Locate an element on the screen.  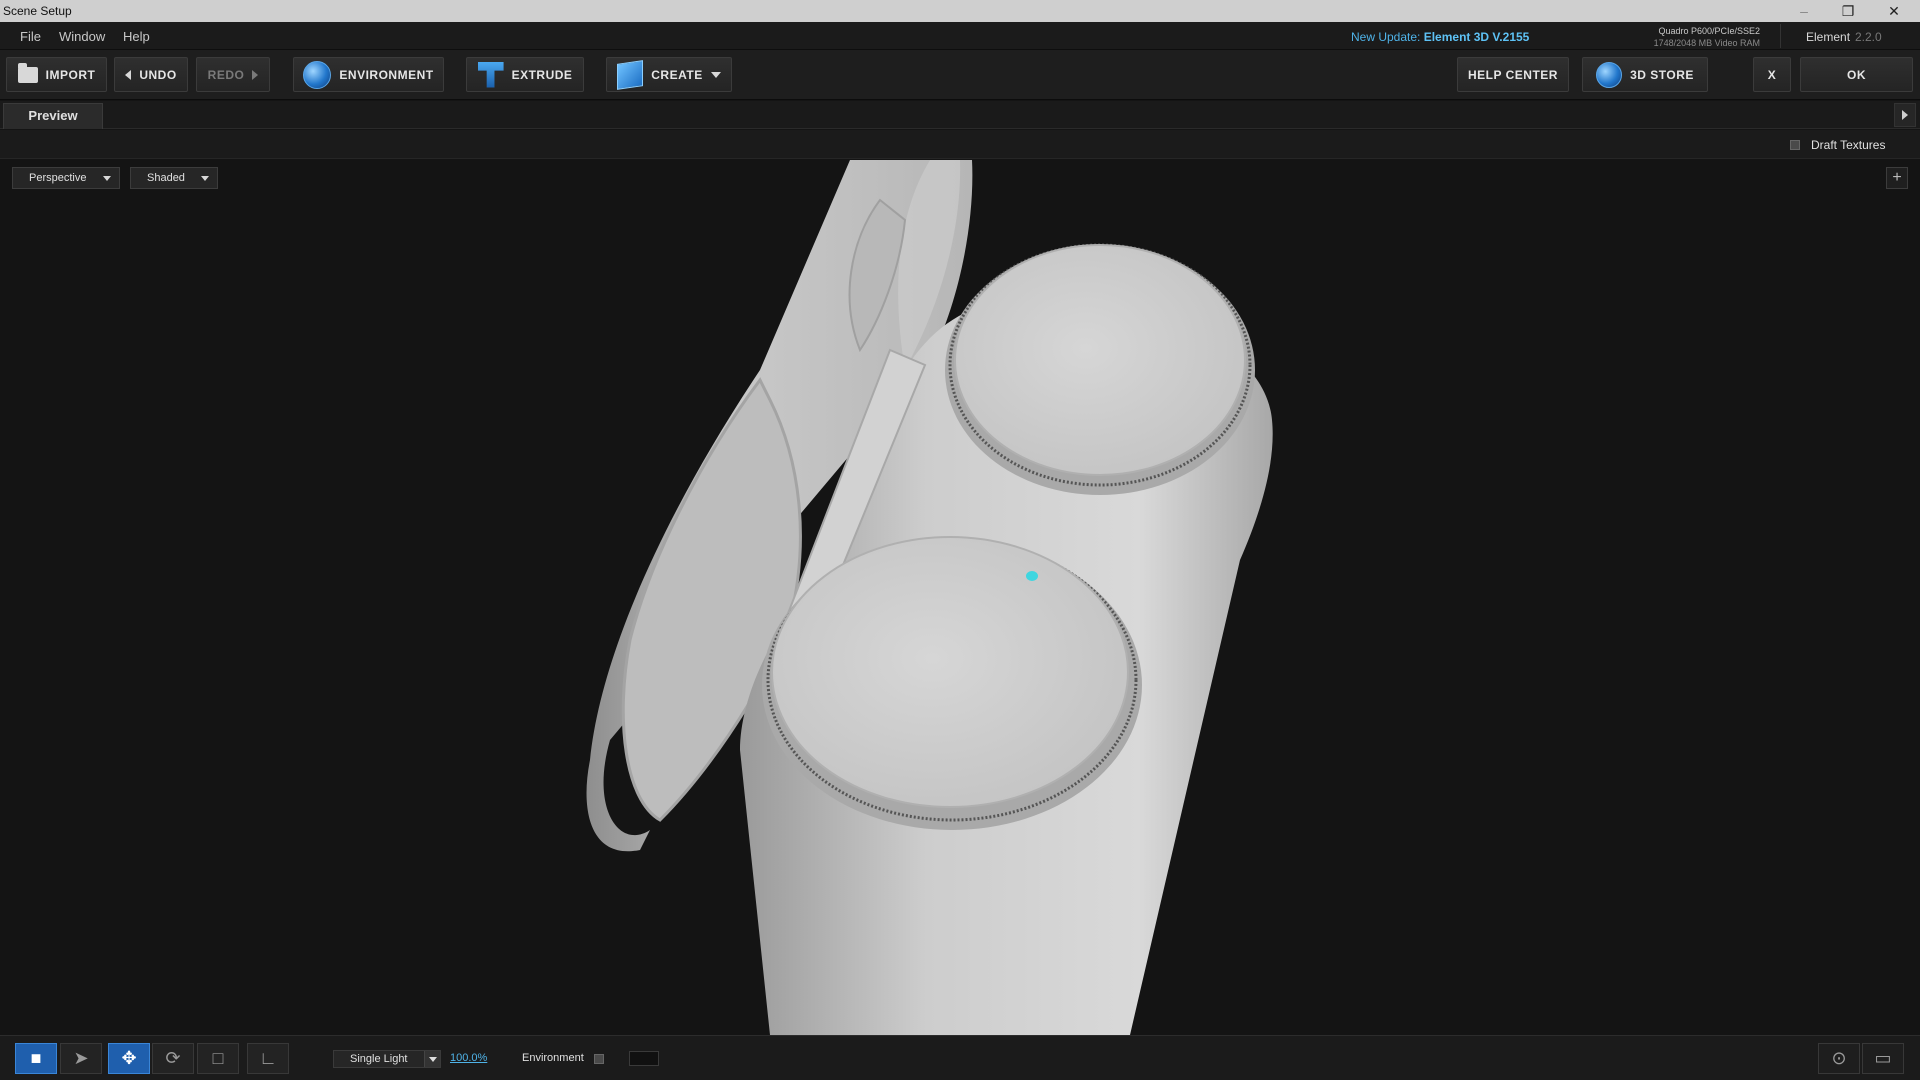
import-button: IMPORT is located at coordinates (56, 74).